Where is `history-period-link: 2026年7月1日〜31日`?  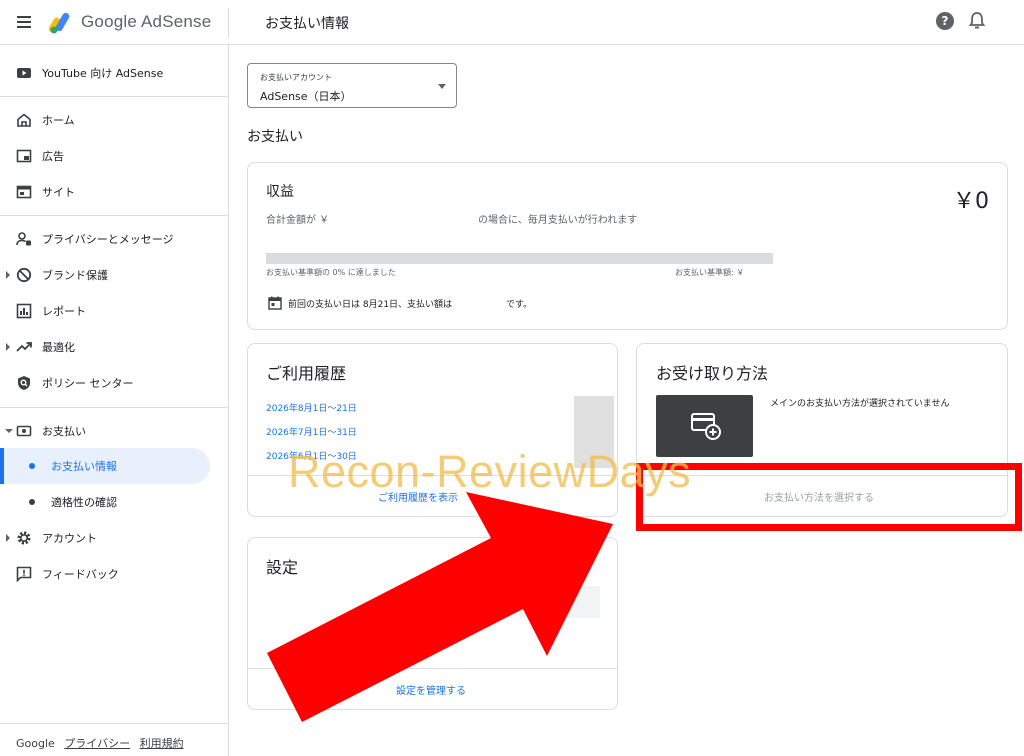
history-period-link: 2026年7月1日〜31日 is located at coordinates (311, 431).